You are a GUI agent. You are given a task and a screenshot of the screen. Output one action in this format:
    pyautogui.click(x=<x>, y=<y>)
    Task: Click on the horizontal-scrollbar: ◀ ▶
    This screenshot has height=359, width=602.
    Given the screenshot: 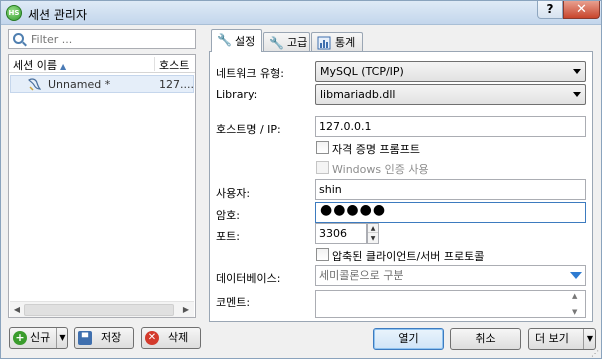 What is the action you would take?
    pyautogui.click(x=102, y=309)
    